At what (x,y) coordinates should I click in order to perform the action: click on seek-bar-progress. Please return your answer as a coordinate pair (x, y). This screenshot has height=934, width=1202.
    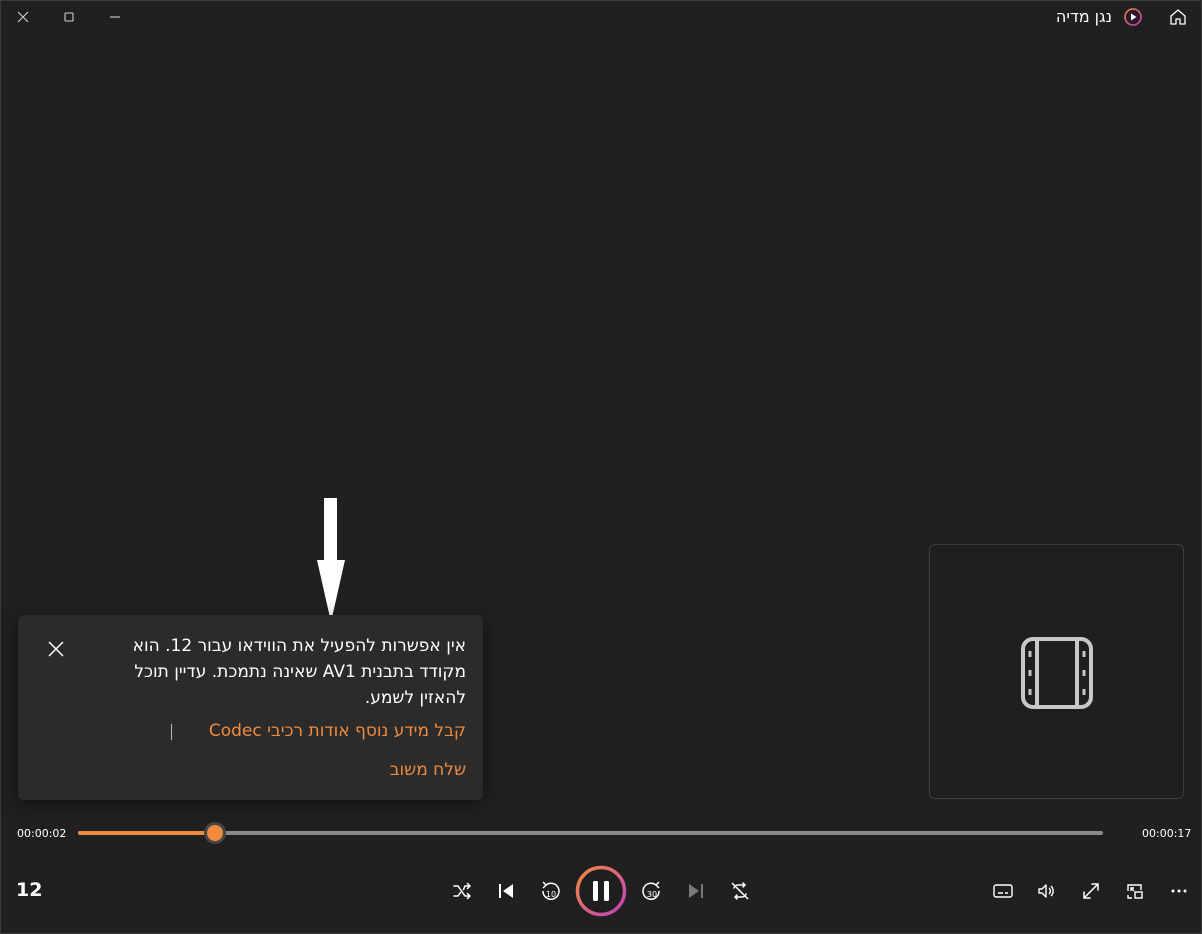
    Looking at the image, I should click on (147, 833).